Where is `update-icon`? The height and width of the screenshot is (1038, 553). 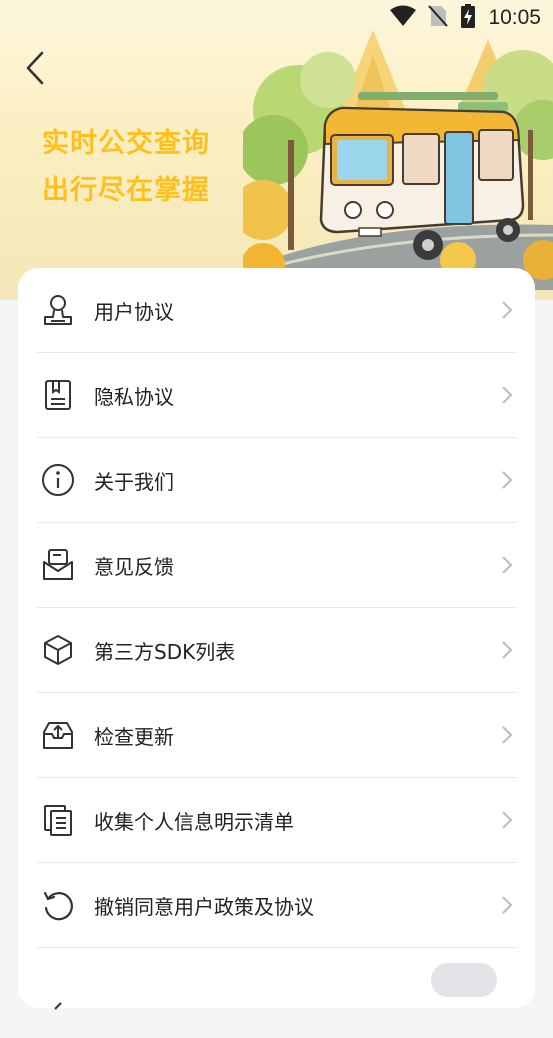
update-icon is located at coordinates (58, 735).